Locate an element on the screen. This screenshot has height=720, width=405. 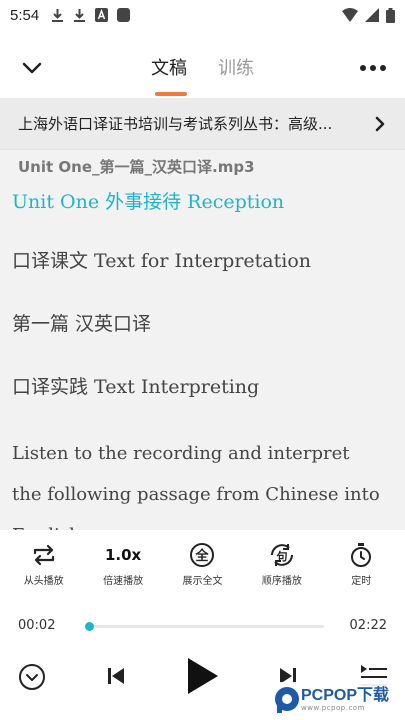
control-label: 展示全文 is located at coordinates (202, 581).